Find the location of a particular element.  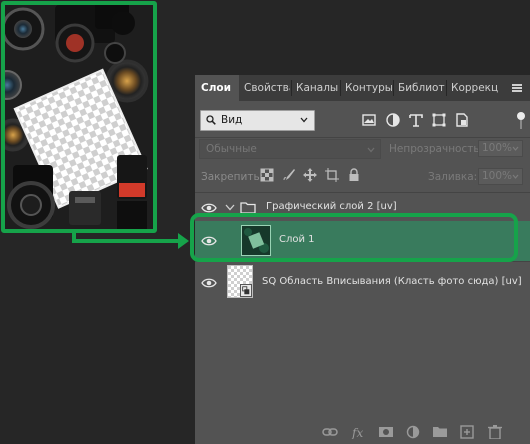

search-icon is located at coordinates (211, 120).